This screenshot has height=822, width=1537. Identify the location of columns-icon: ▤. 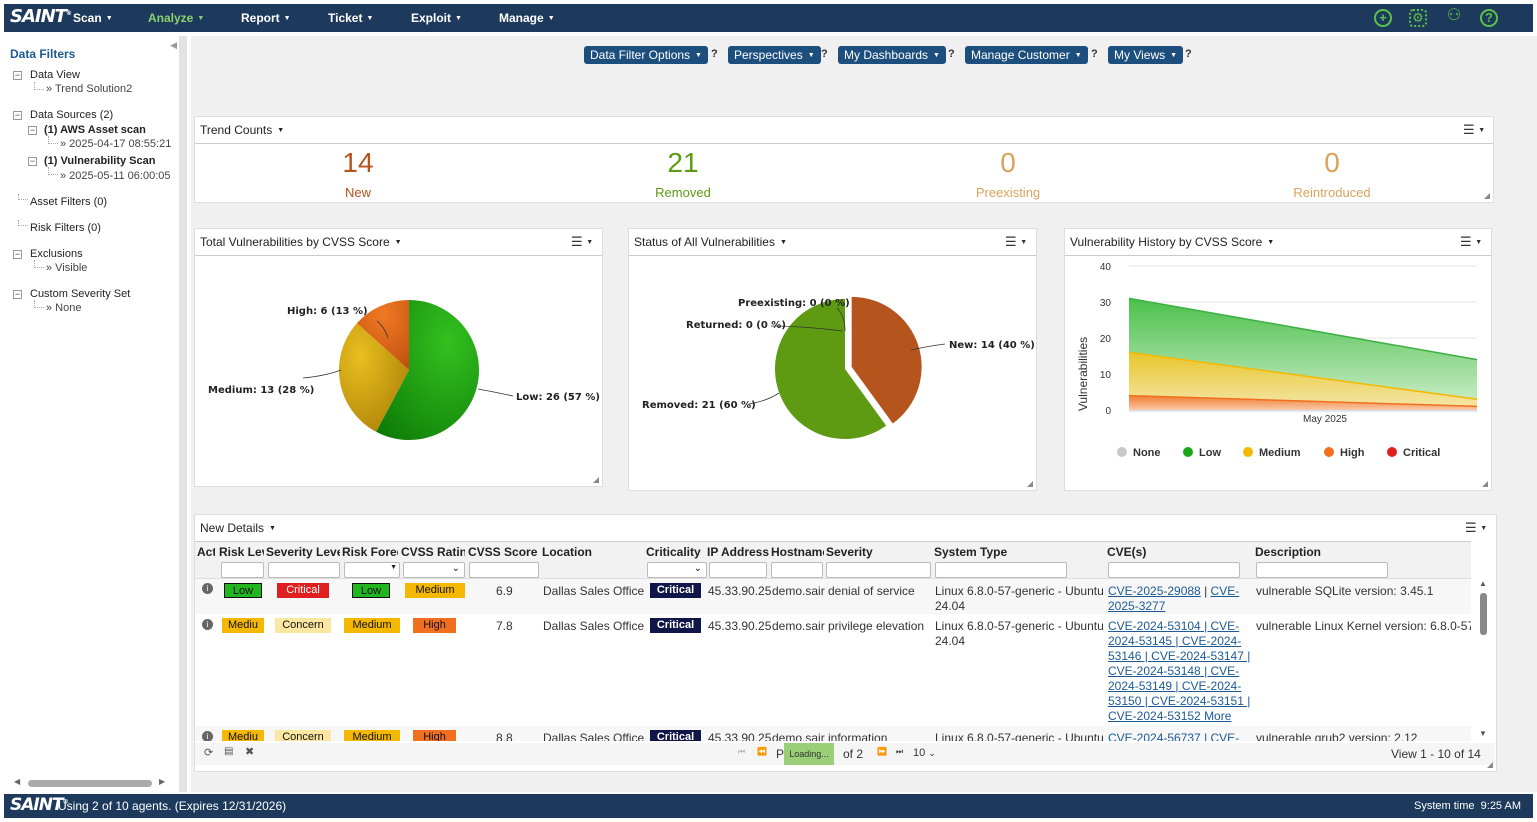
(228, 751).